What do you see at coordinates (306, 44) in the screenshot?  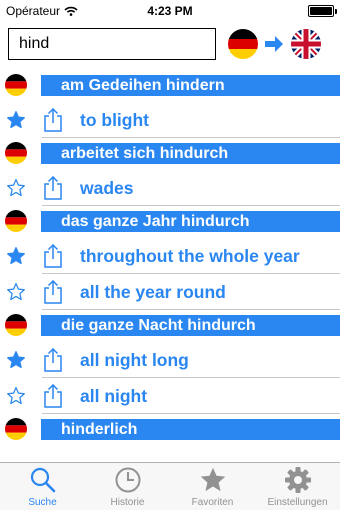 I see `uk-flag-icon` at bounding box center [306, 44].